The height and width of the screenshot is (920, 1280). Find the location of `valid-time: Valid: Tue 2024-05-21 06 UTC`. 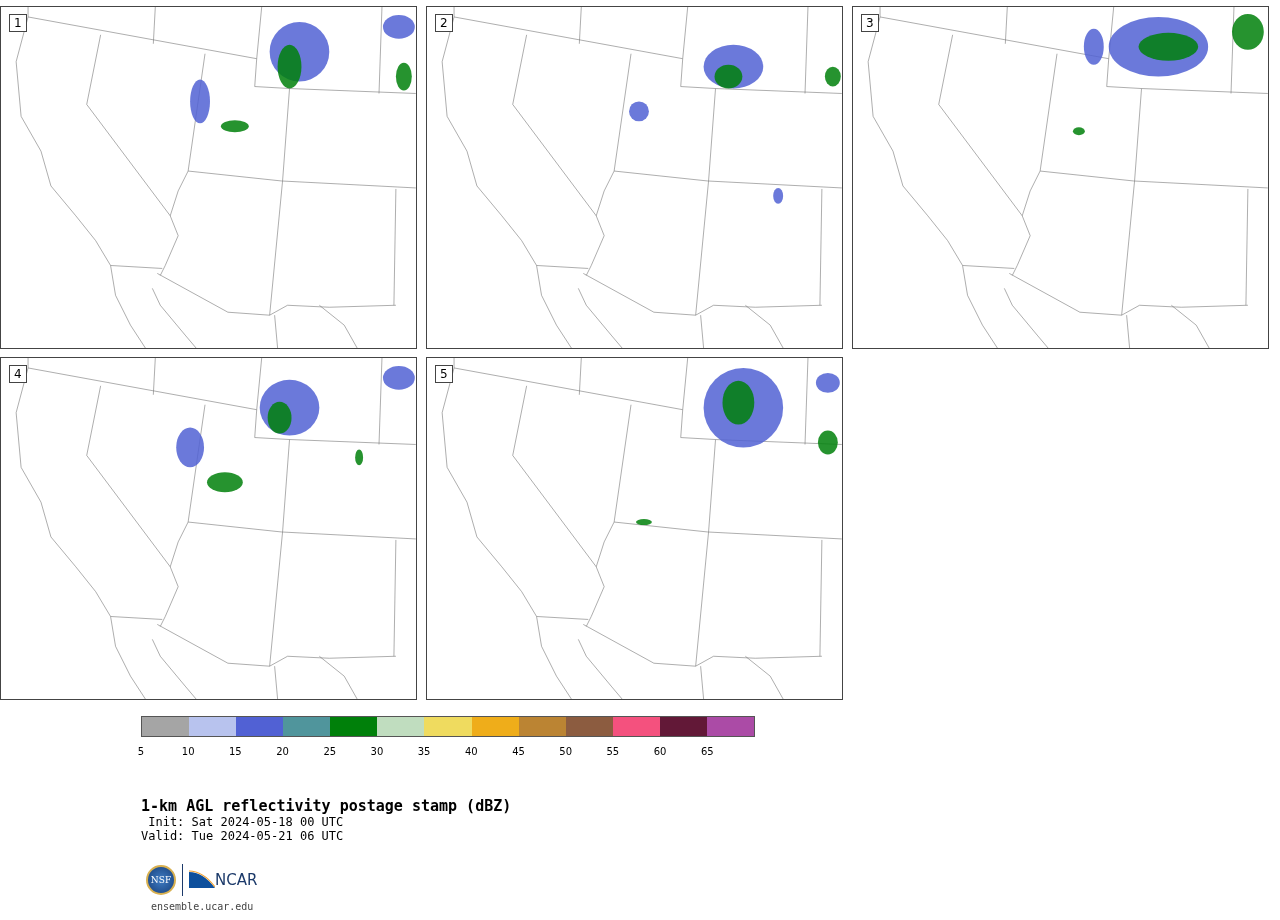

valid-time: Valid: Tue 2024-05-21 06 UTC is located at coordinates (242, 836).